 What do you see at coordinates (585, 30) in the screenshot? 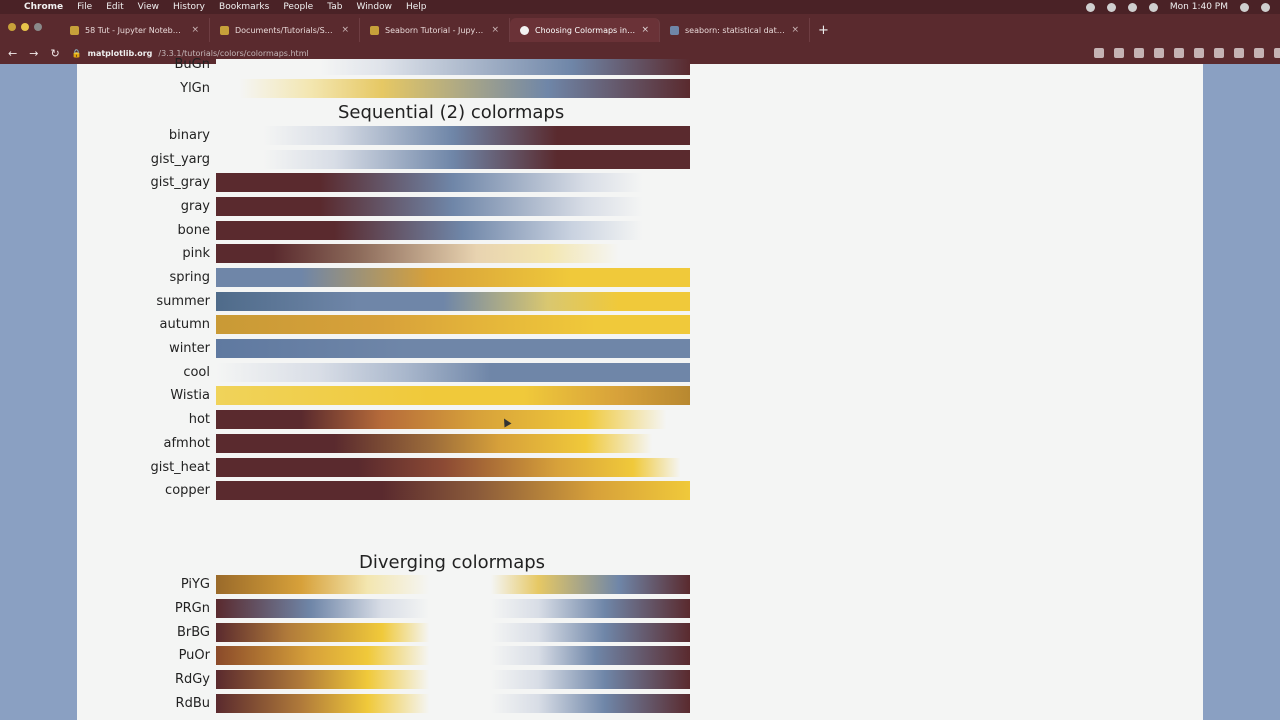
I see `browser-tab-active: Choosing Colormaps in Matplo… ×` at bounding box center [585, 30].